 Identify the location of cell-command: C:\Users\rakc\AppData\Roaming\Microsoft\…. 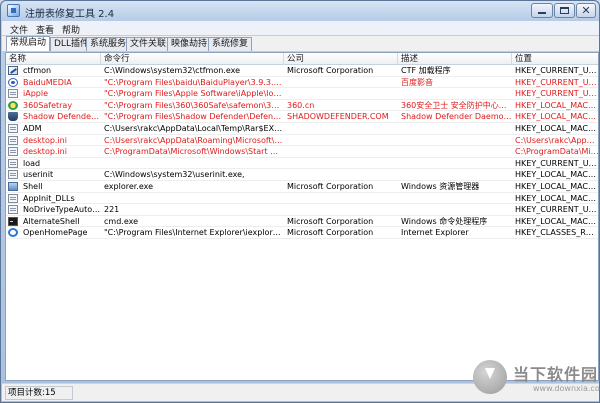
(194, 140).